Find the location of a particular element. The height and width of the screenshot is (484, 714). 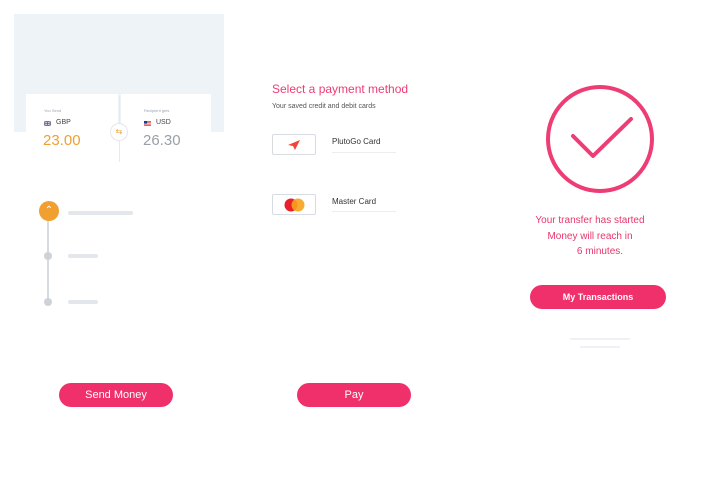

success-check-icon is located at coordinates (600, 139).